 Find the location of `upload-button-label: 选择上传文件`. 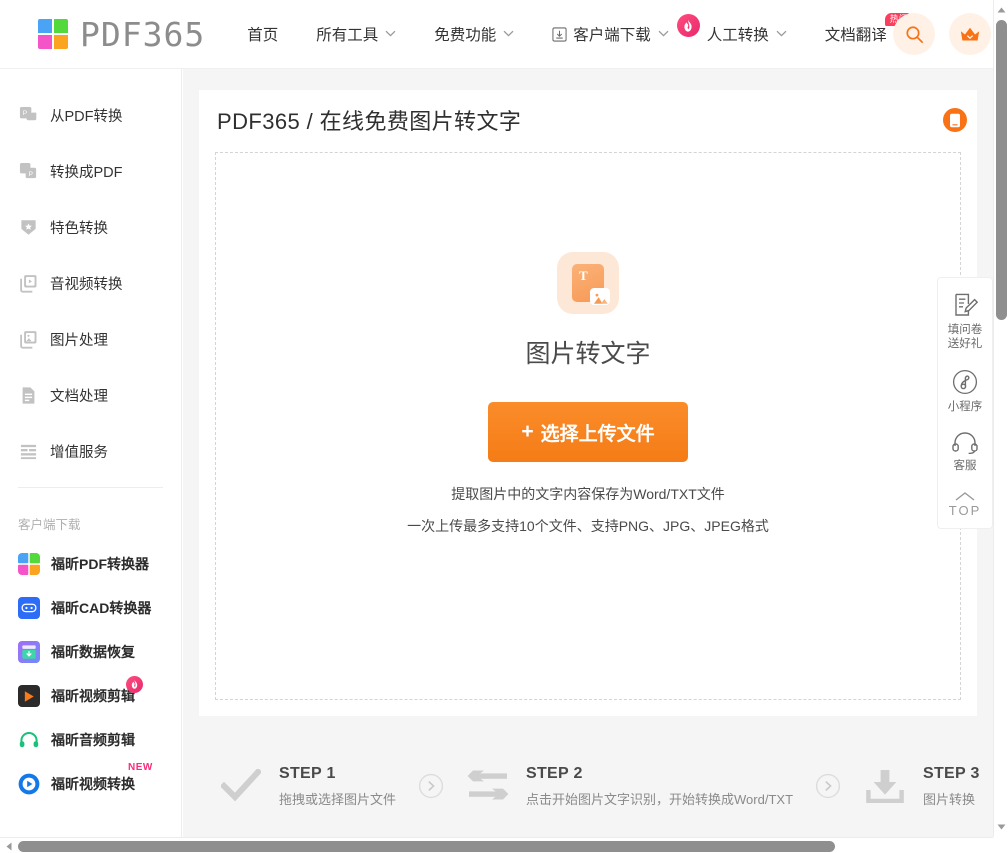

upload-button-label: 选择上传文件 is located at coordinates (597, 434).